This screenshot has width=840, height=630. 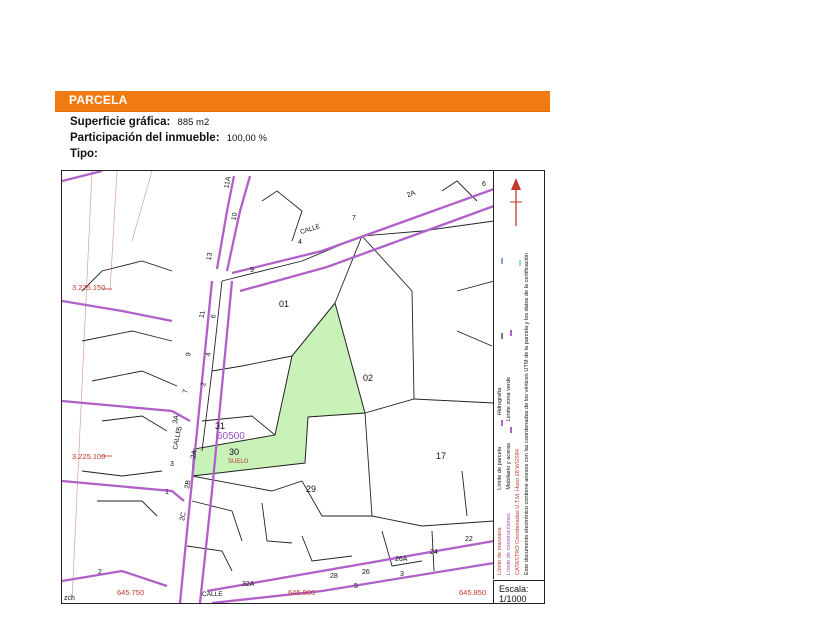 I want to click on house-number: 10, so click(x=235, y=216).